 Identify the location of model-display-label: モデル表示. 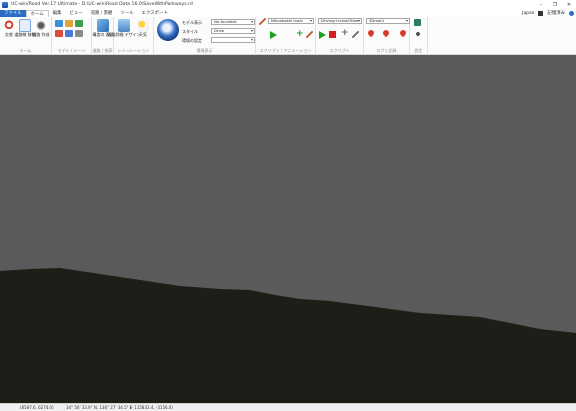
(192, 22).